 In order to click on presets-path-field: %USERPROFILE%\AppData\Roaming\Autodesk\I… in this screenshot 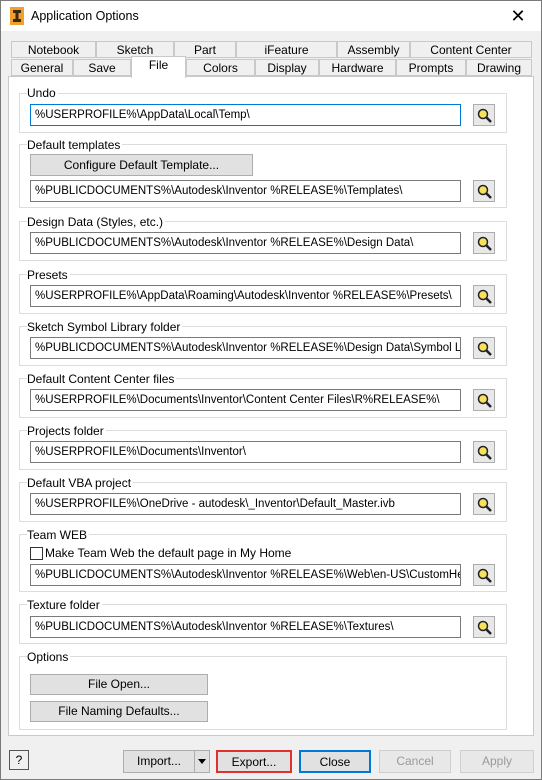, I will do `click(245, 296)`.